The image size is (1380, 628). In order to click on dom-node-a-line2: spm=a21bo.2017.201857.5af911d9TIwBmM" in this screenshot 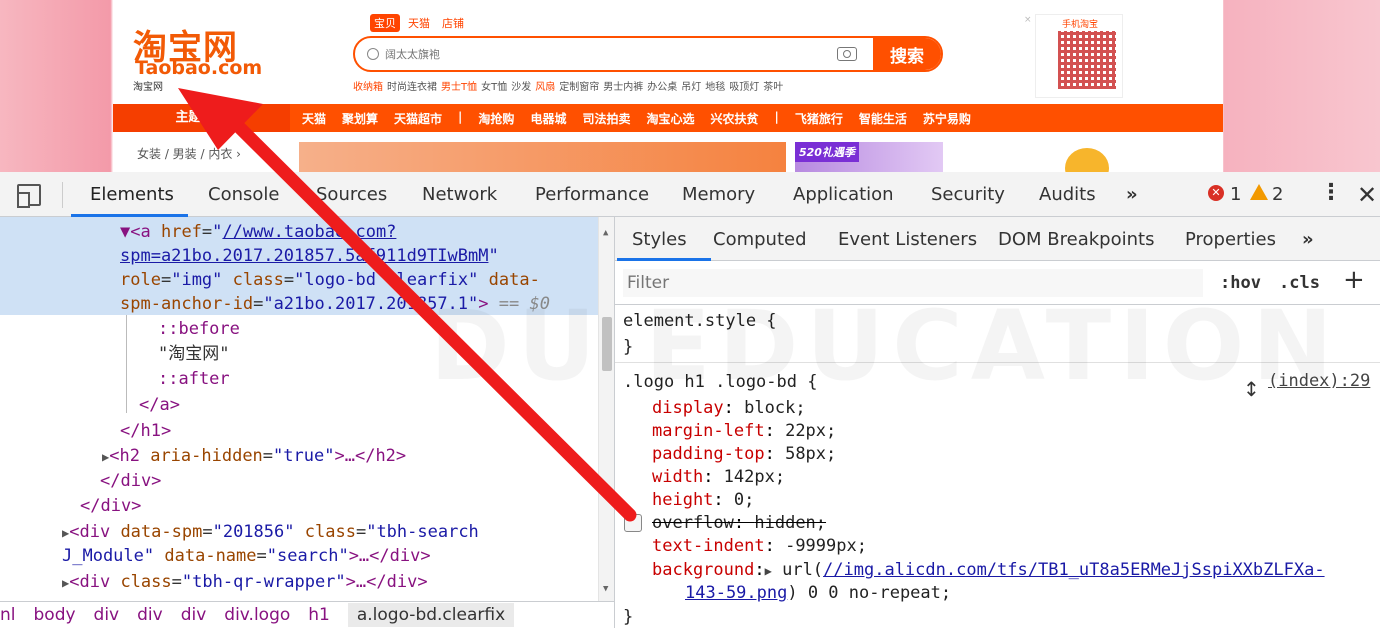, I will do `click(309, 256)`.